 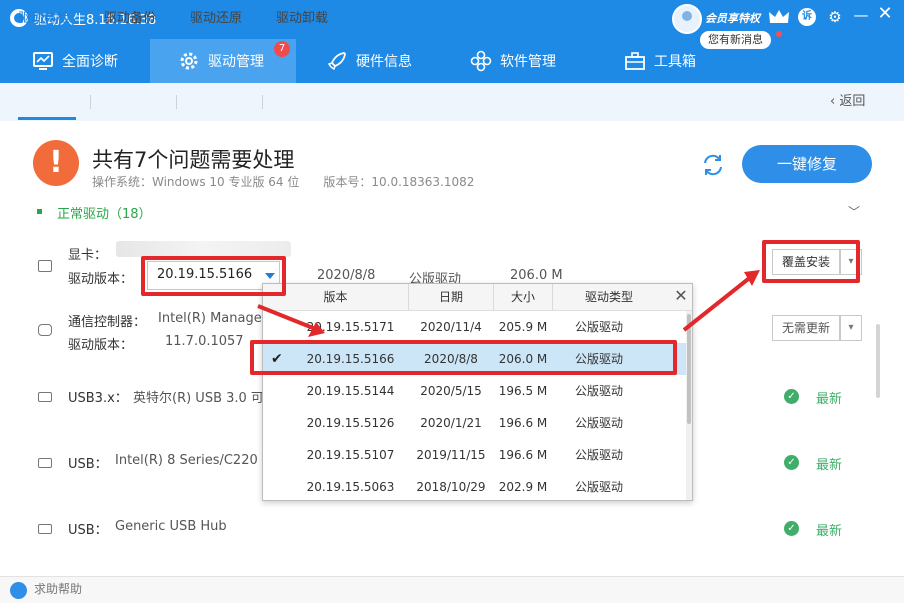 What do you see at coordinates (58, 588) in the screenshot?
I see `footer-help-link: 求助帮助` at bounding box center [58, 588].